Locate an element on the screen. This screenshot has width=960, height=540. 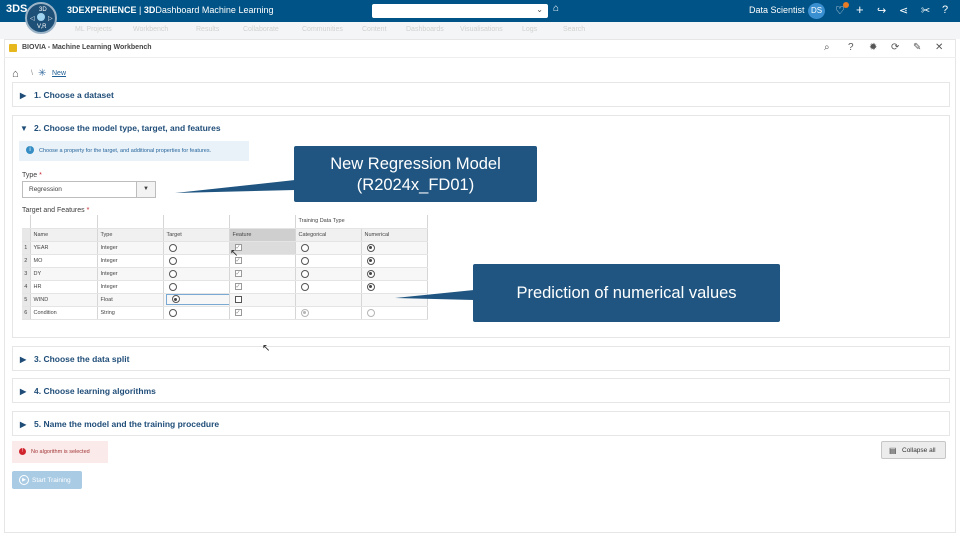
table-row: 1 YEAR Integer ✓ is located at coordinates (225, 248).